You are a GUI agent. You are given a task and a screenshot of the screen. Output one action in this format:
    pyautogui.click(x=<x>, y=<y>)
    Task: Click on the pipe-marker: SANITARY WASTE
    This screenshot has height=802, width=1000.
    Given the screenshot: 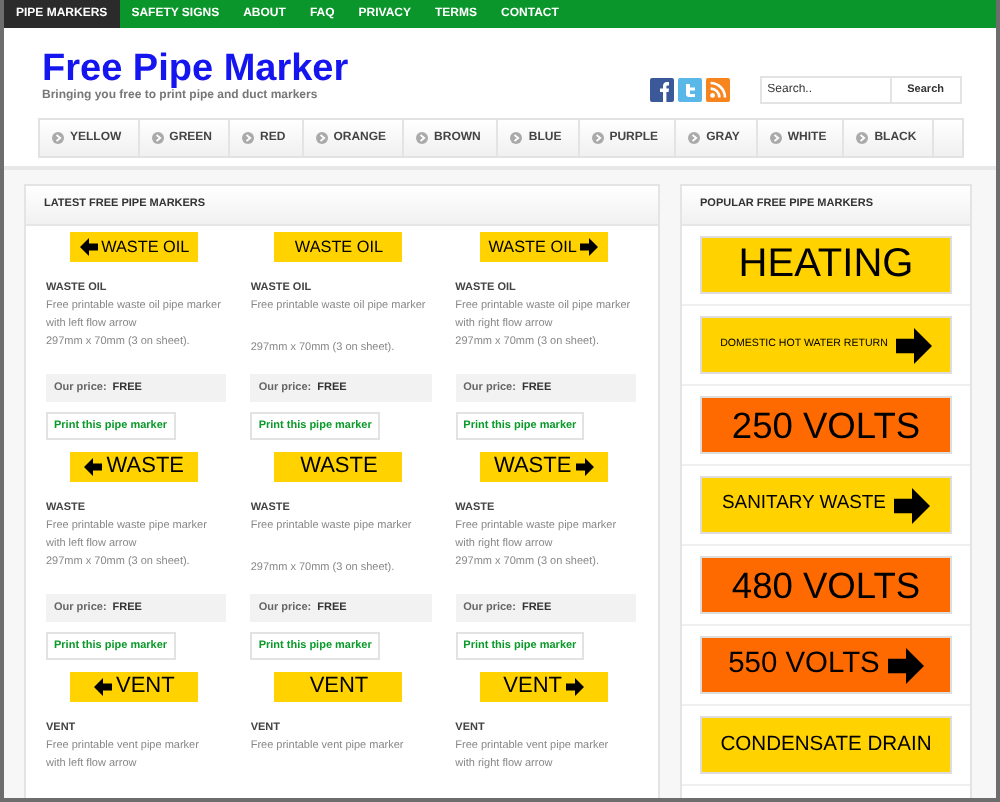 What is the action you would take?
    pyautogui.click(x=826, y=505)
    